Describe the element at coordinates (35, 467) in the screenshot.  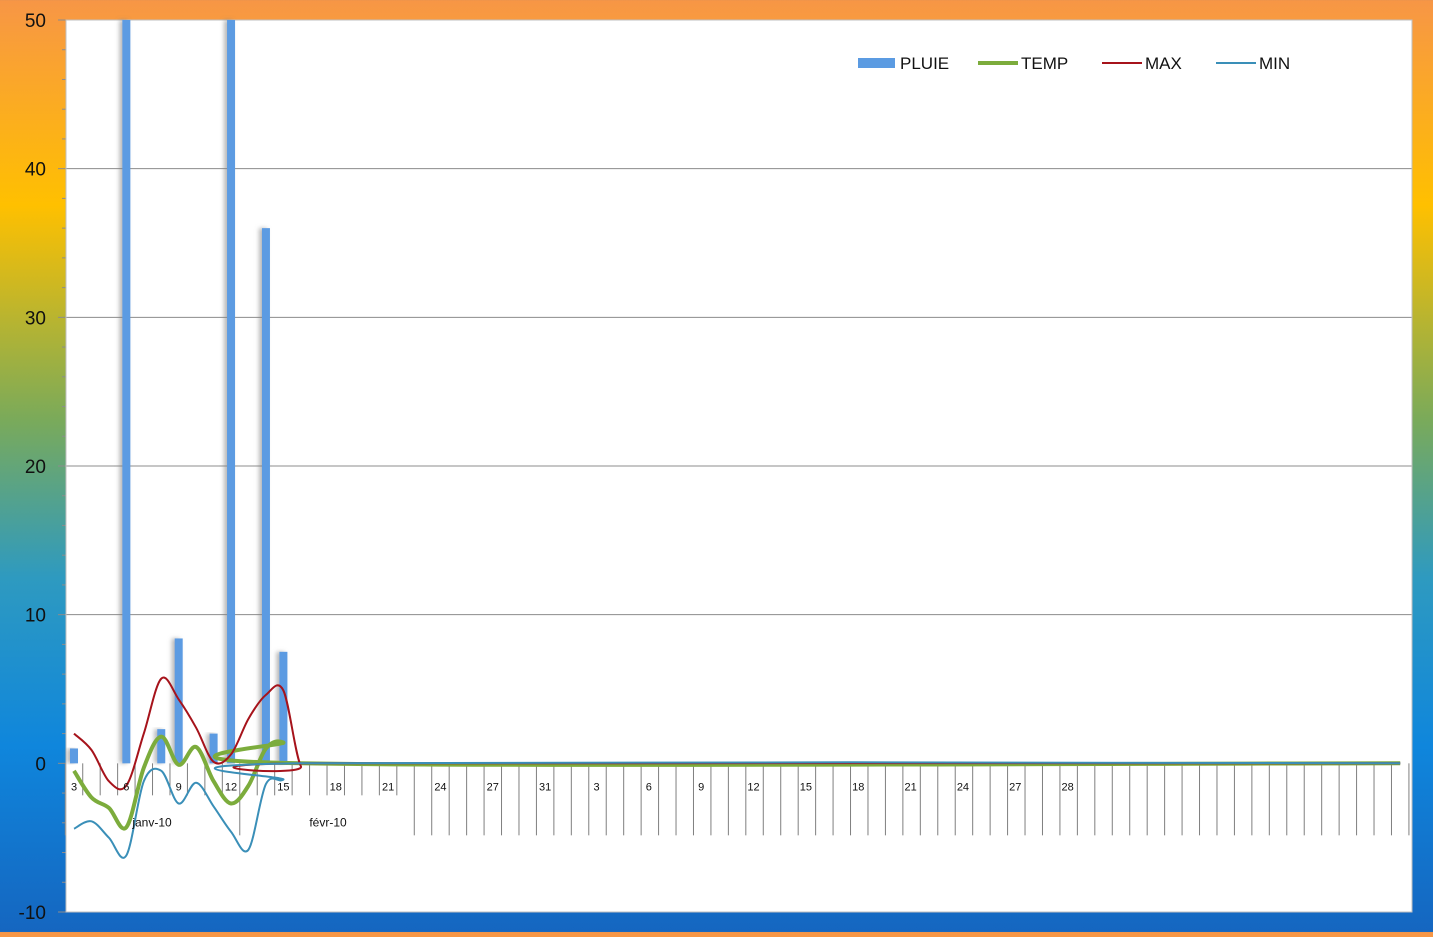
I see `y-tick-label: 20` at that location.